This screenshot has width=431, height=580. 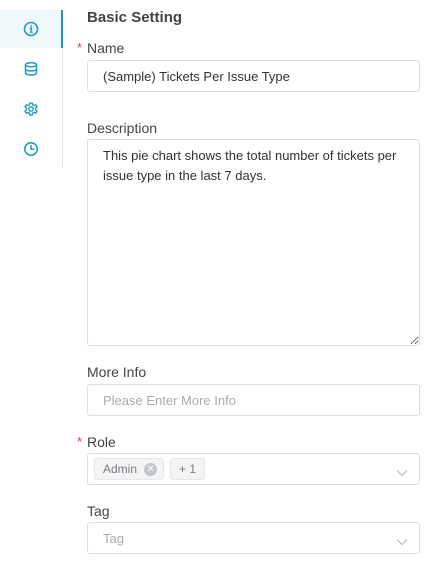 What do you see at coordinates (113, 538) in the screenshot?
I see `tag-placeholder: Tag` at bounding box center [113, 538].